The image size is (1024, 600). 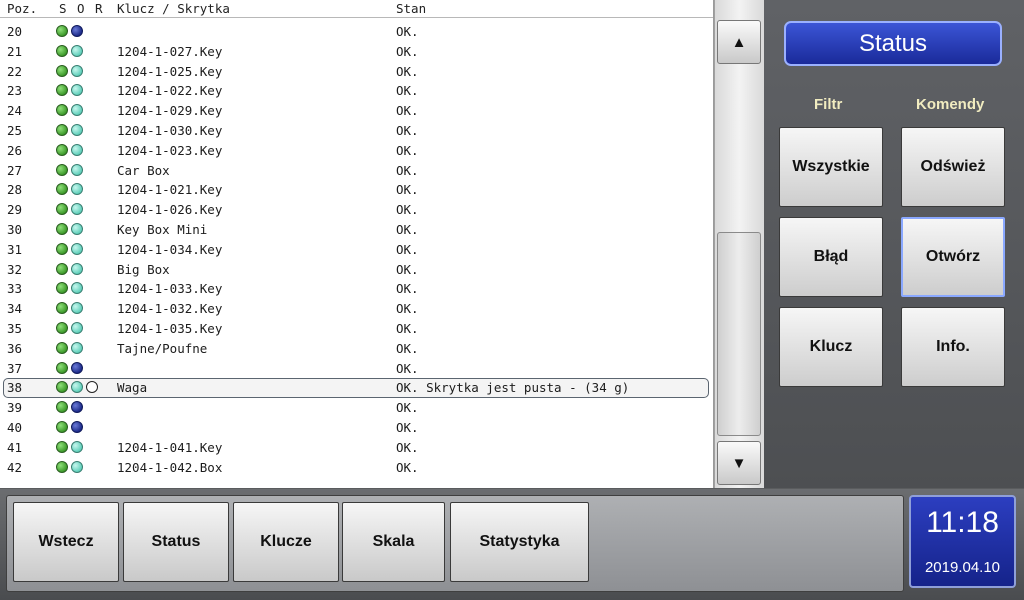 I want to click on list-scrollbar: ▲ ▼, so click(x=739, y=244).